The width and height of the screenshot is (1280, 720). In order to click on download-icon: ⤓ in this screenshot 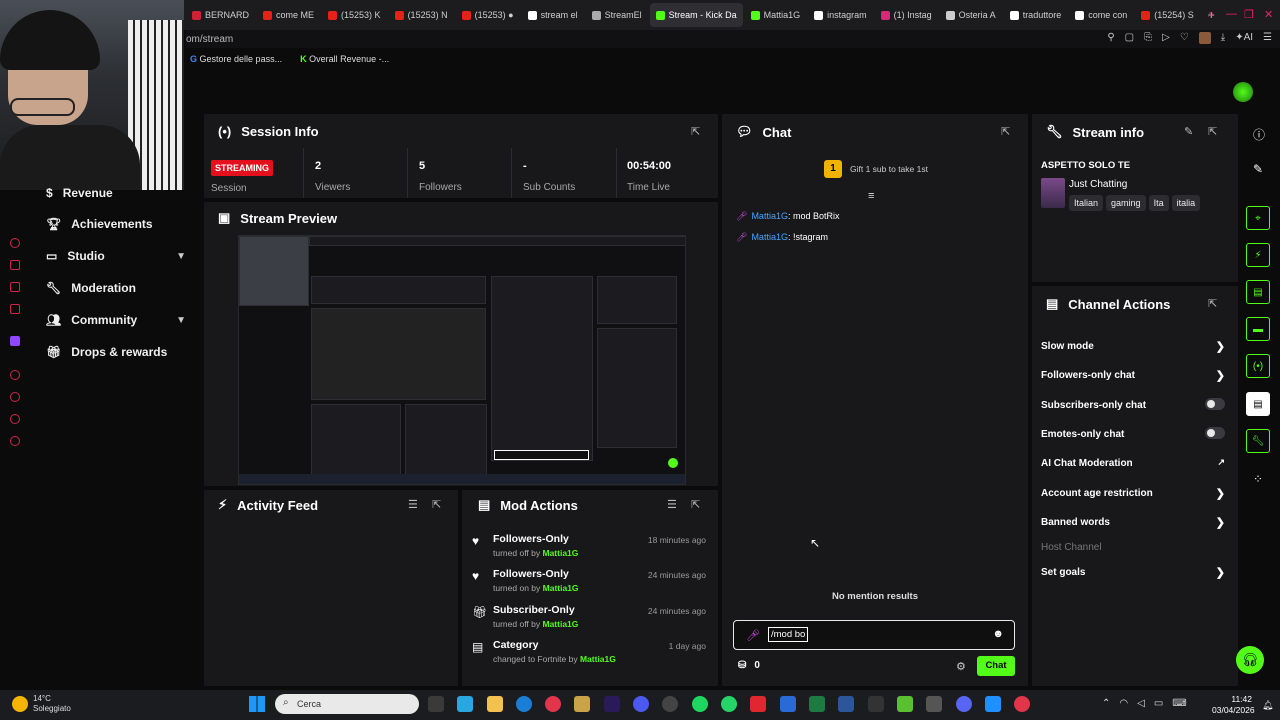, I will do `click(1223, 38)`.